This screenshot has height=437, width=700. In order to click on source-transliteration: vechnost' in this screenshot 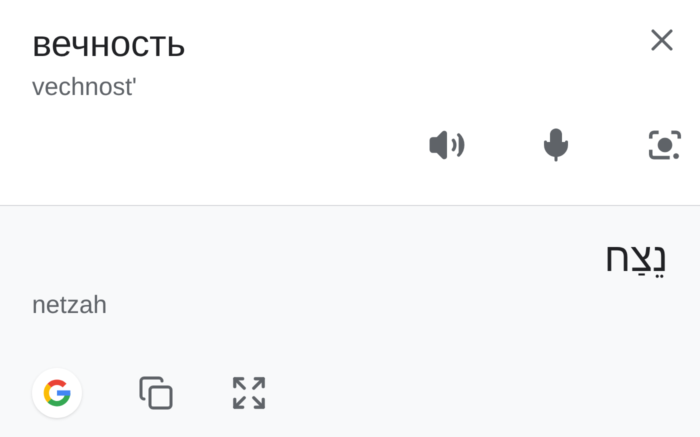, I will do `click(85, 87)`.